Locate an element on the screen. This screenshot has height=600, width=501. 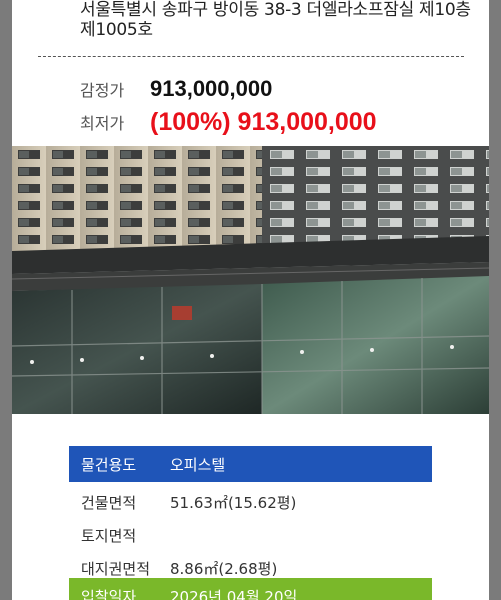
usage-value: 오피스텔 is located at coordinates (198, 464).